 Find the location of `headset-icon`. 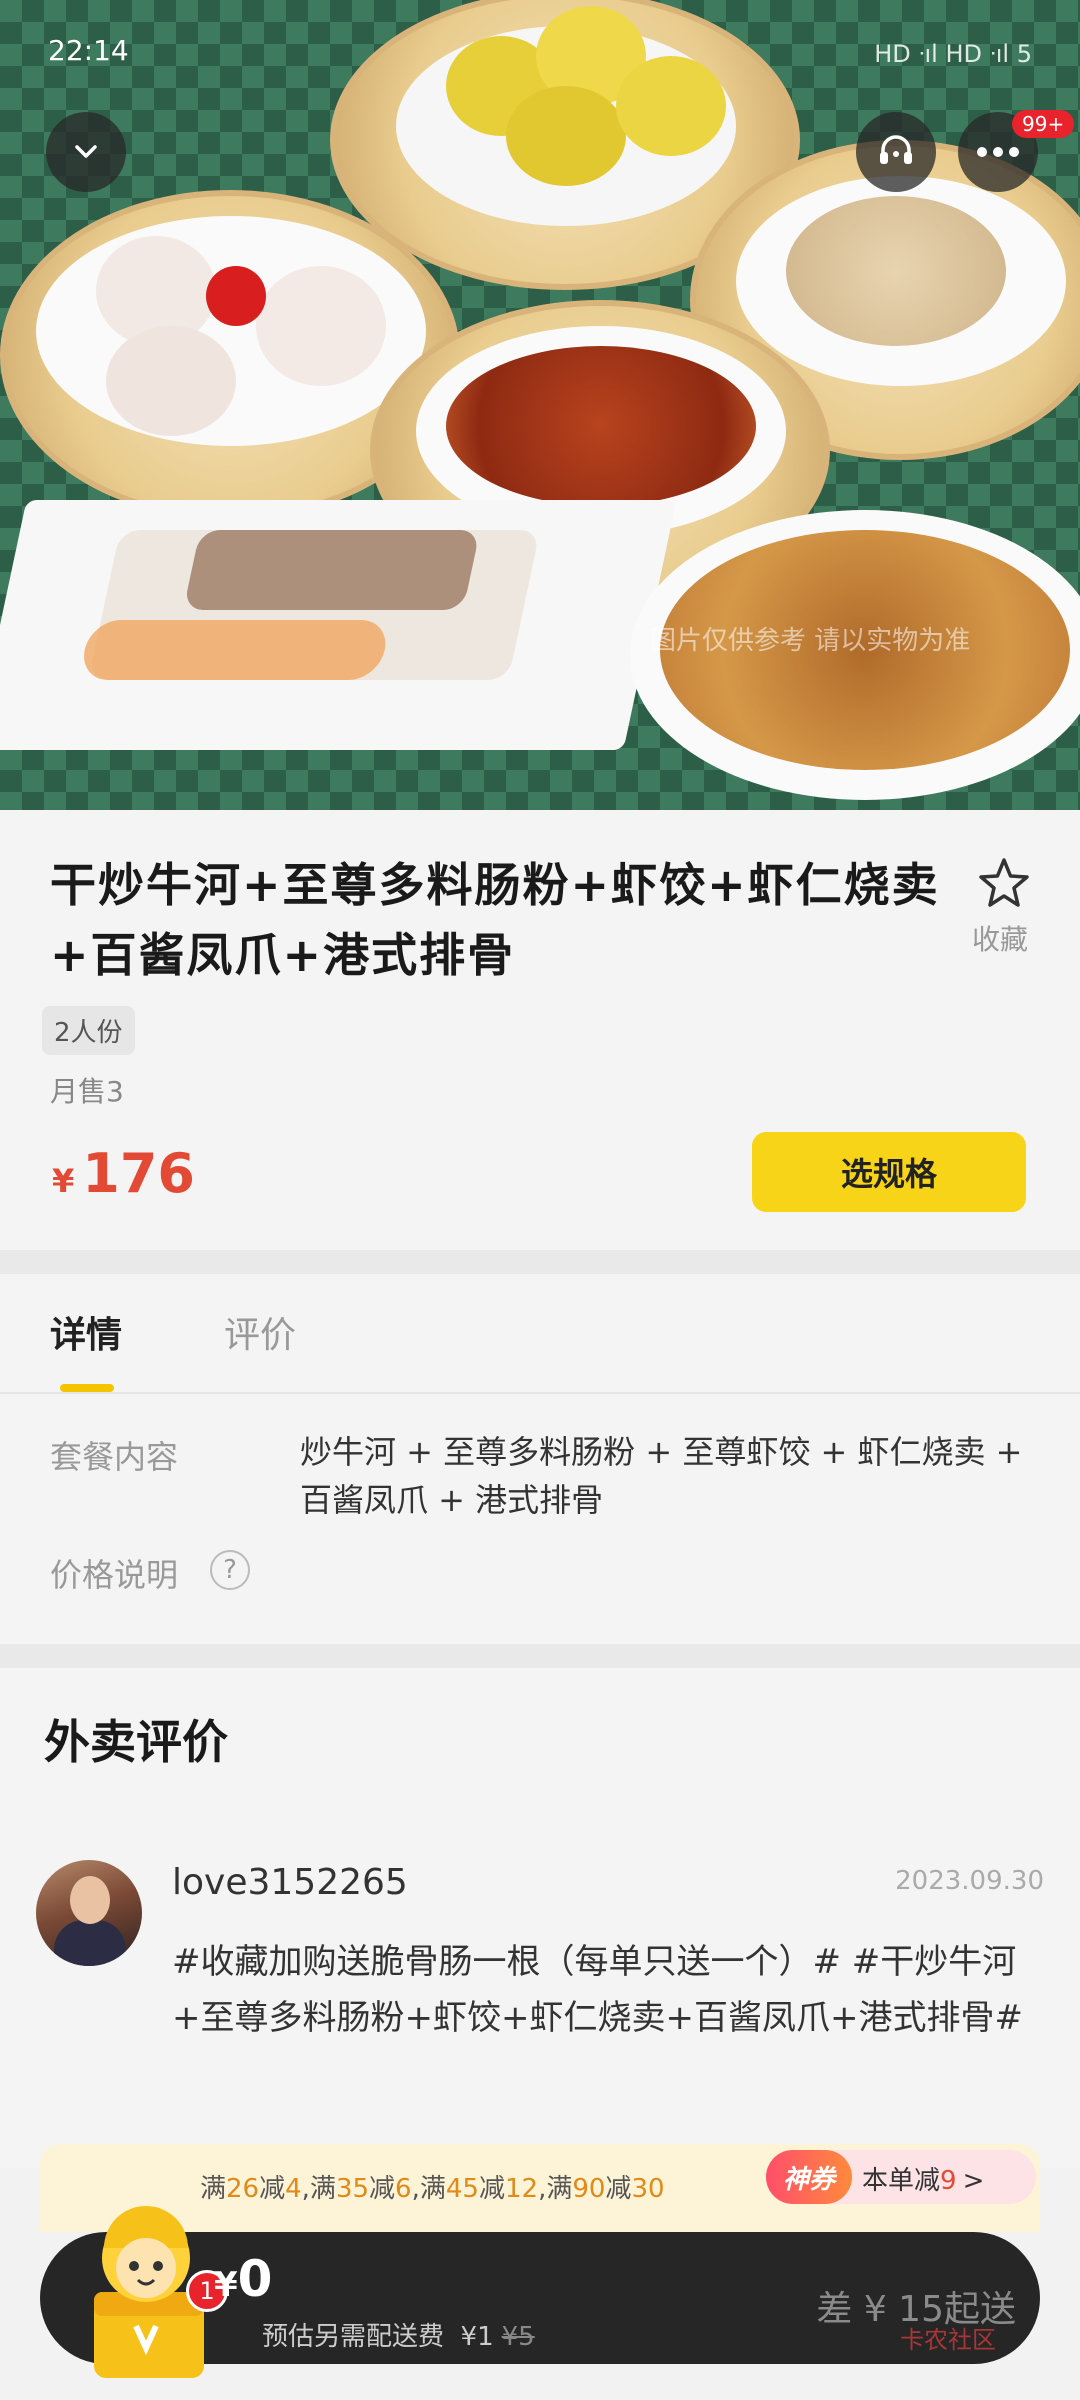

headset-icon is located at coordinates (896, 149).